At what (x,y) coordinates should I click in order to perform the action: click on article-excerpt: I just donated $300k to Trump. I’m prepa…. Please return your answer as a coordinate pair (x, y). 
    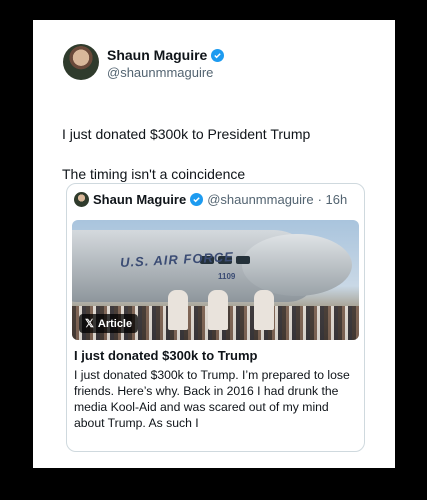
    Looking at the image, I should click on (212, 399).